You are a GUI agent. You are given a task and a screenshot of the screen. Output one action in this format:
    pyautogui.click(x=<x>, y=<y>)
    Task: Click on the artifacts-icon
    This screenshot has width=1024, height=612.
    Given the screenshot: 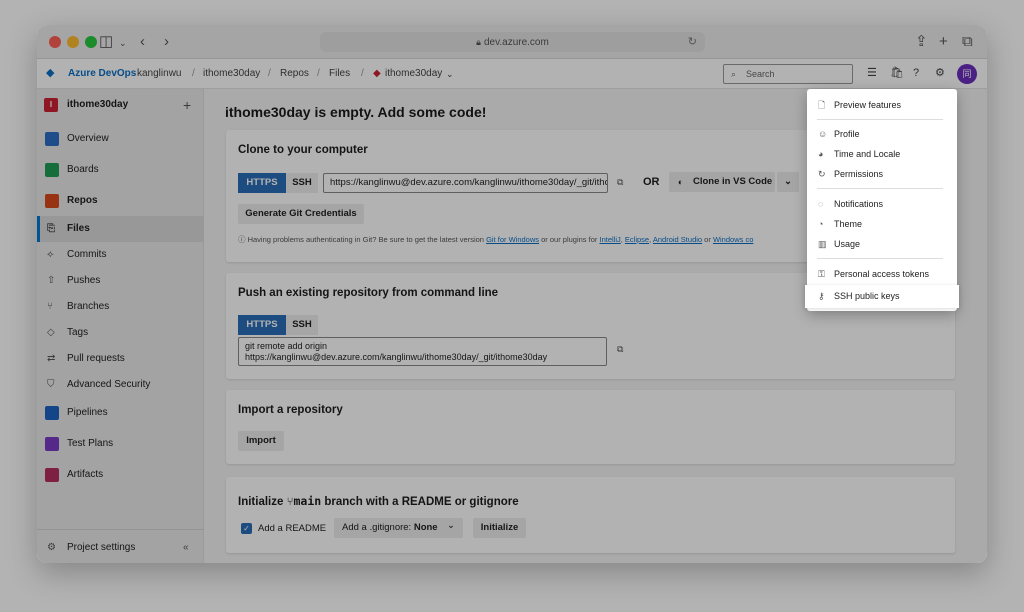 What is the action you would take?
    pyautogui.click(x=52, y=475)
    